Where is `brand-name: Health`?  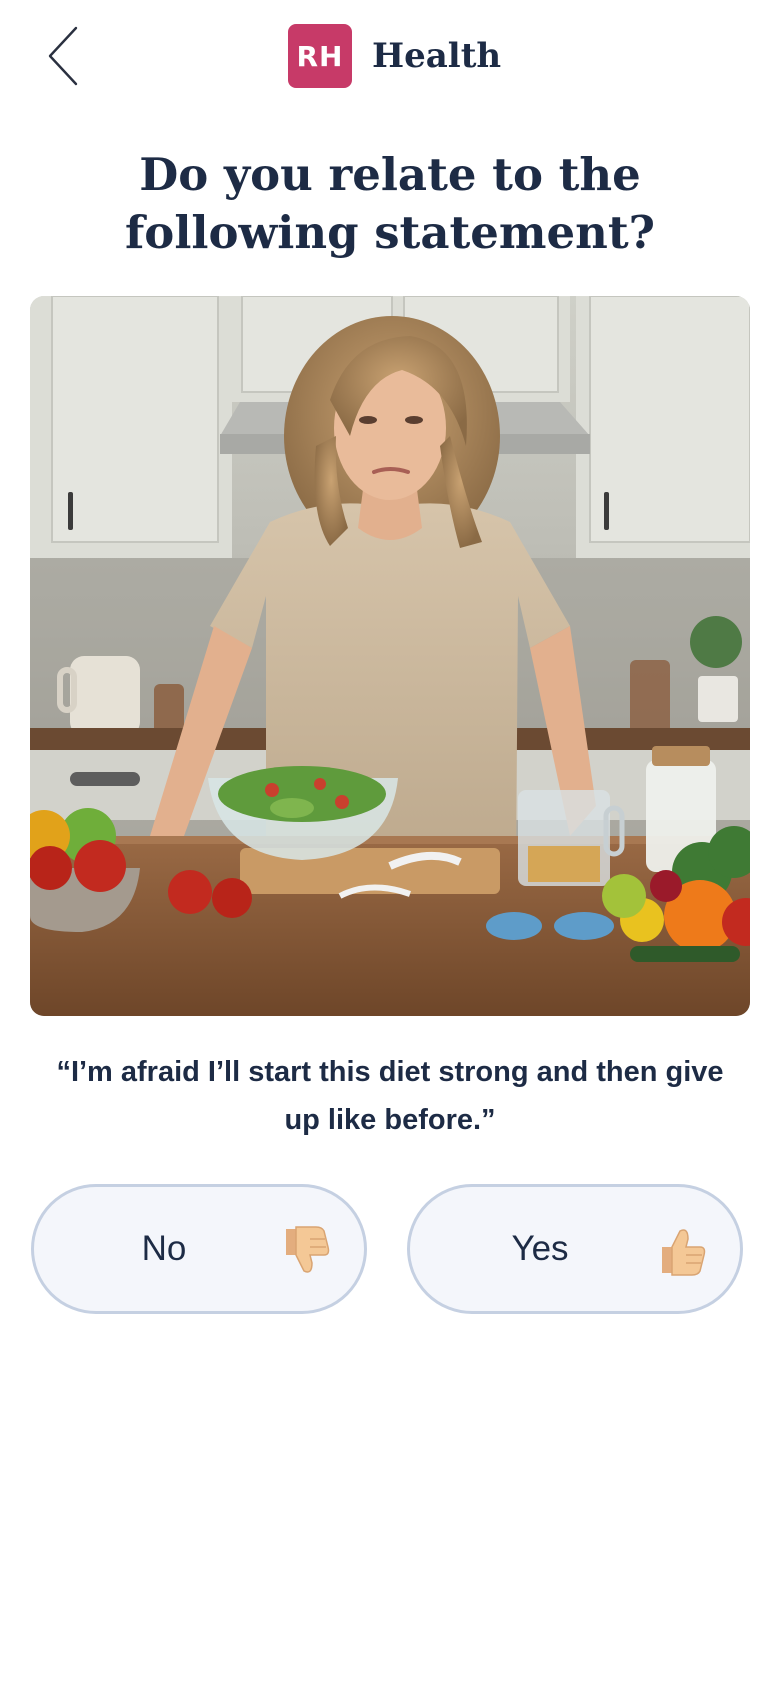 brand-name: Health is located at coordinates (437, 56).